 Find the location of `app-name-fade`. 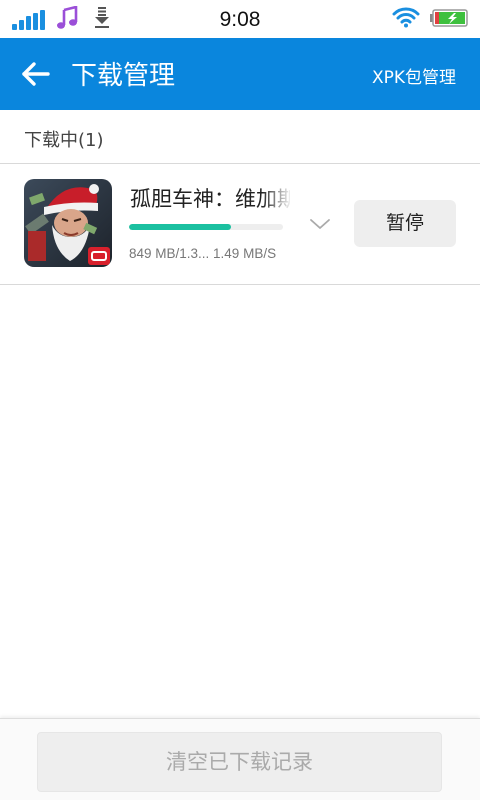

app-name-fade is located at coordinates (277, 196).